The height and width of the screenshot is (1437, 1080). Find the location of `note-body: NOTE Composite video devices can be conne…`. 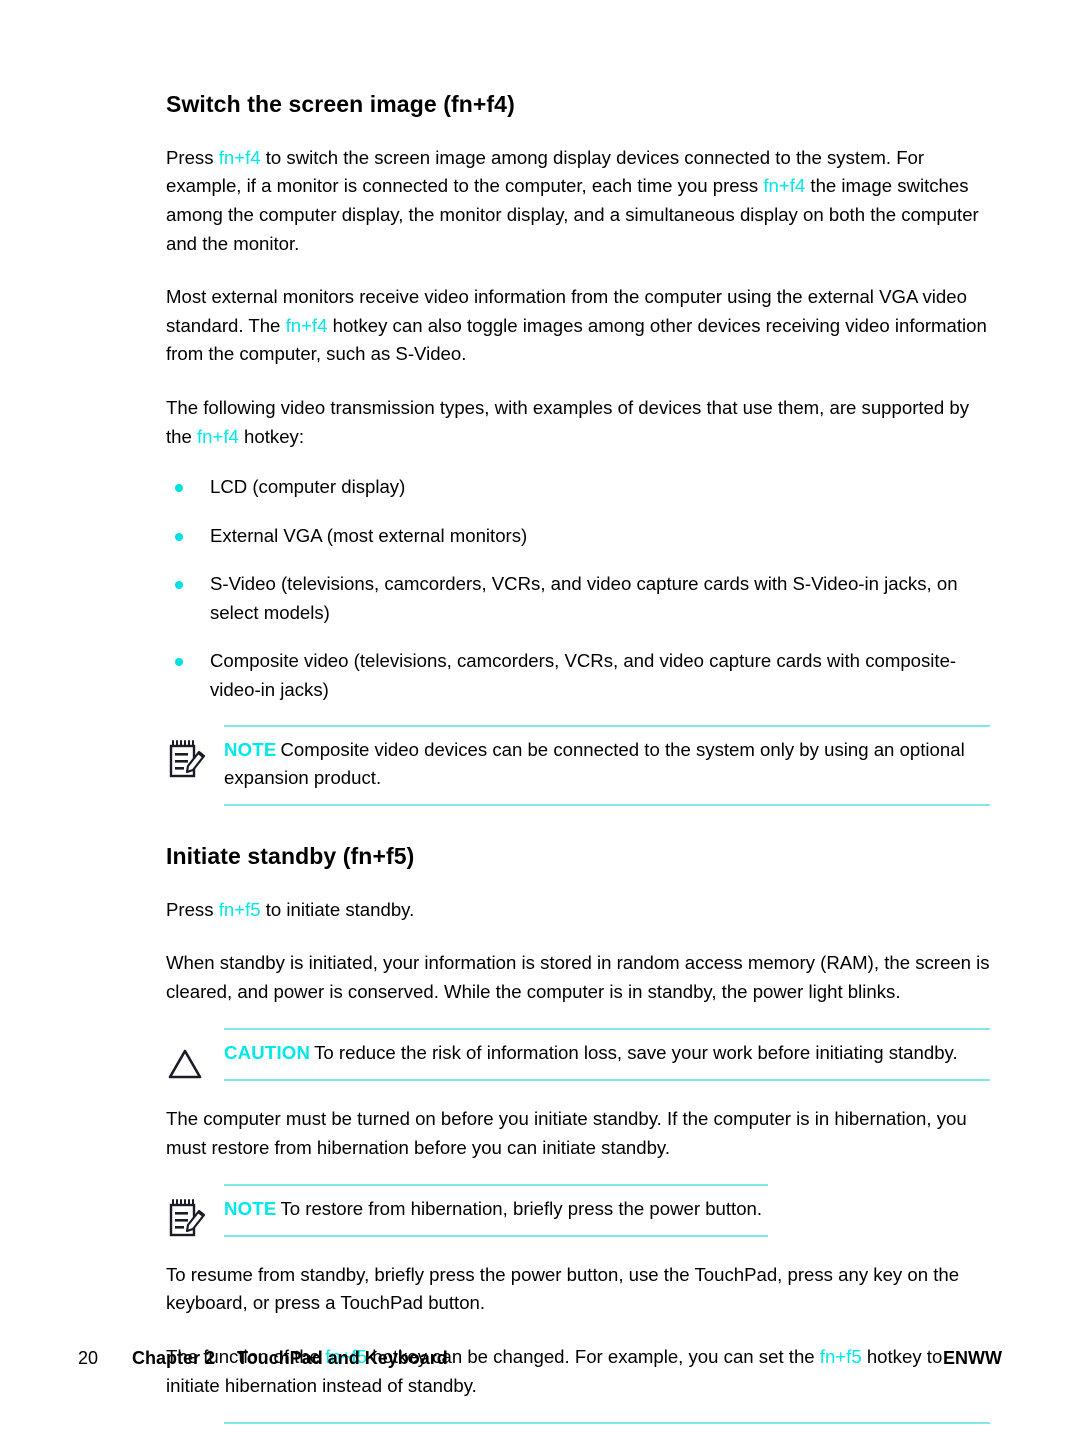

note-body: NOTE Composite video devices can be conne… is located at coordinates (607, 765).